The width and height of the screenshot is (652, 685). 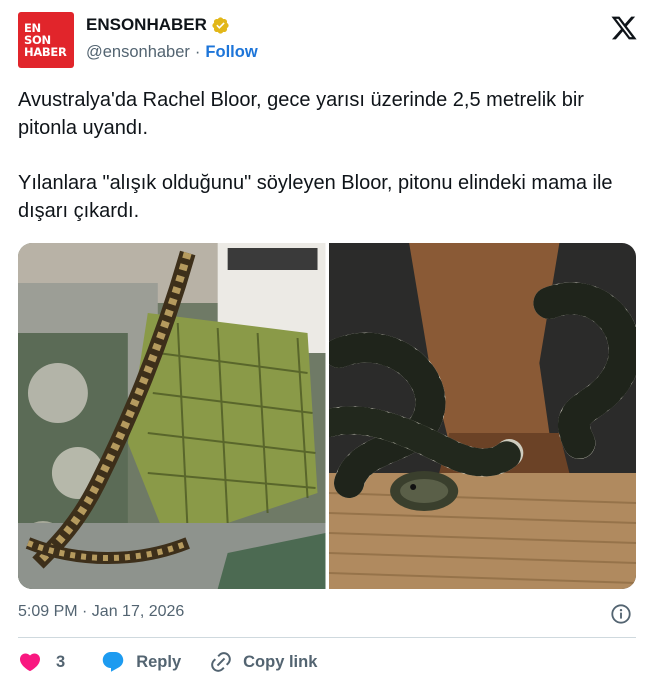 I want to click on link-icon, so click(x=221, y=662).